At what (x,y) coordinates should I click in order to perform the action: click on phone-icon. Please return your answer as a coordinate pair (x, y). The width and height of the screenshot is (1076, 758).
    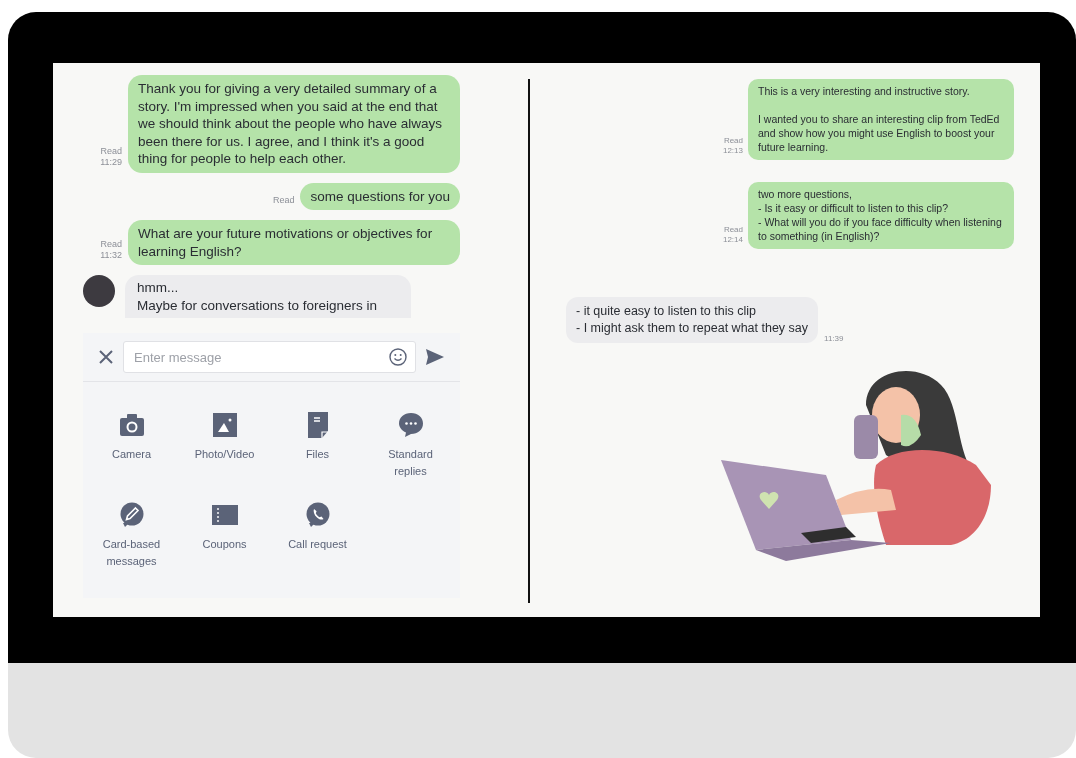
    Looking at the image, I should click on (317, 515).